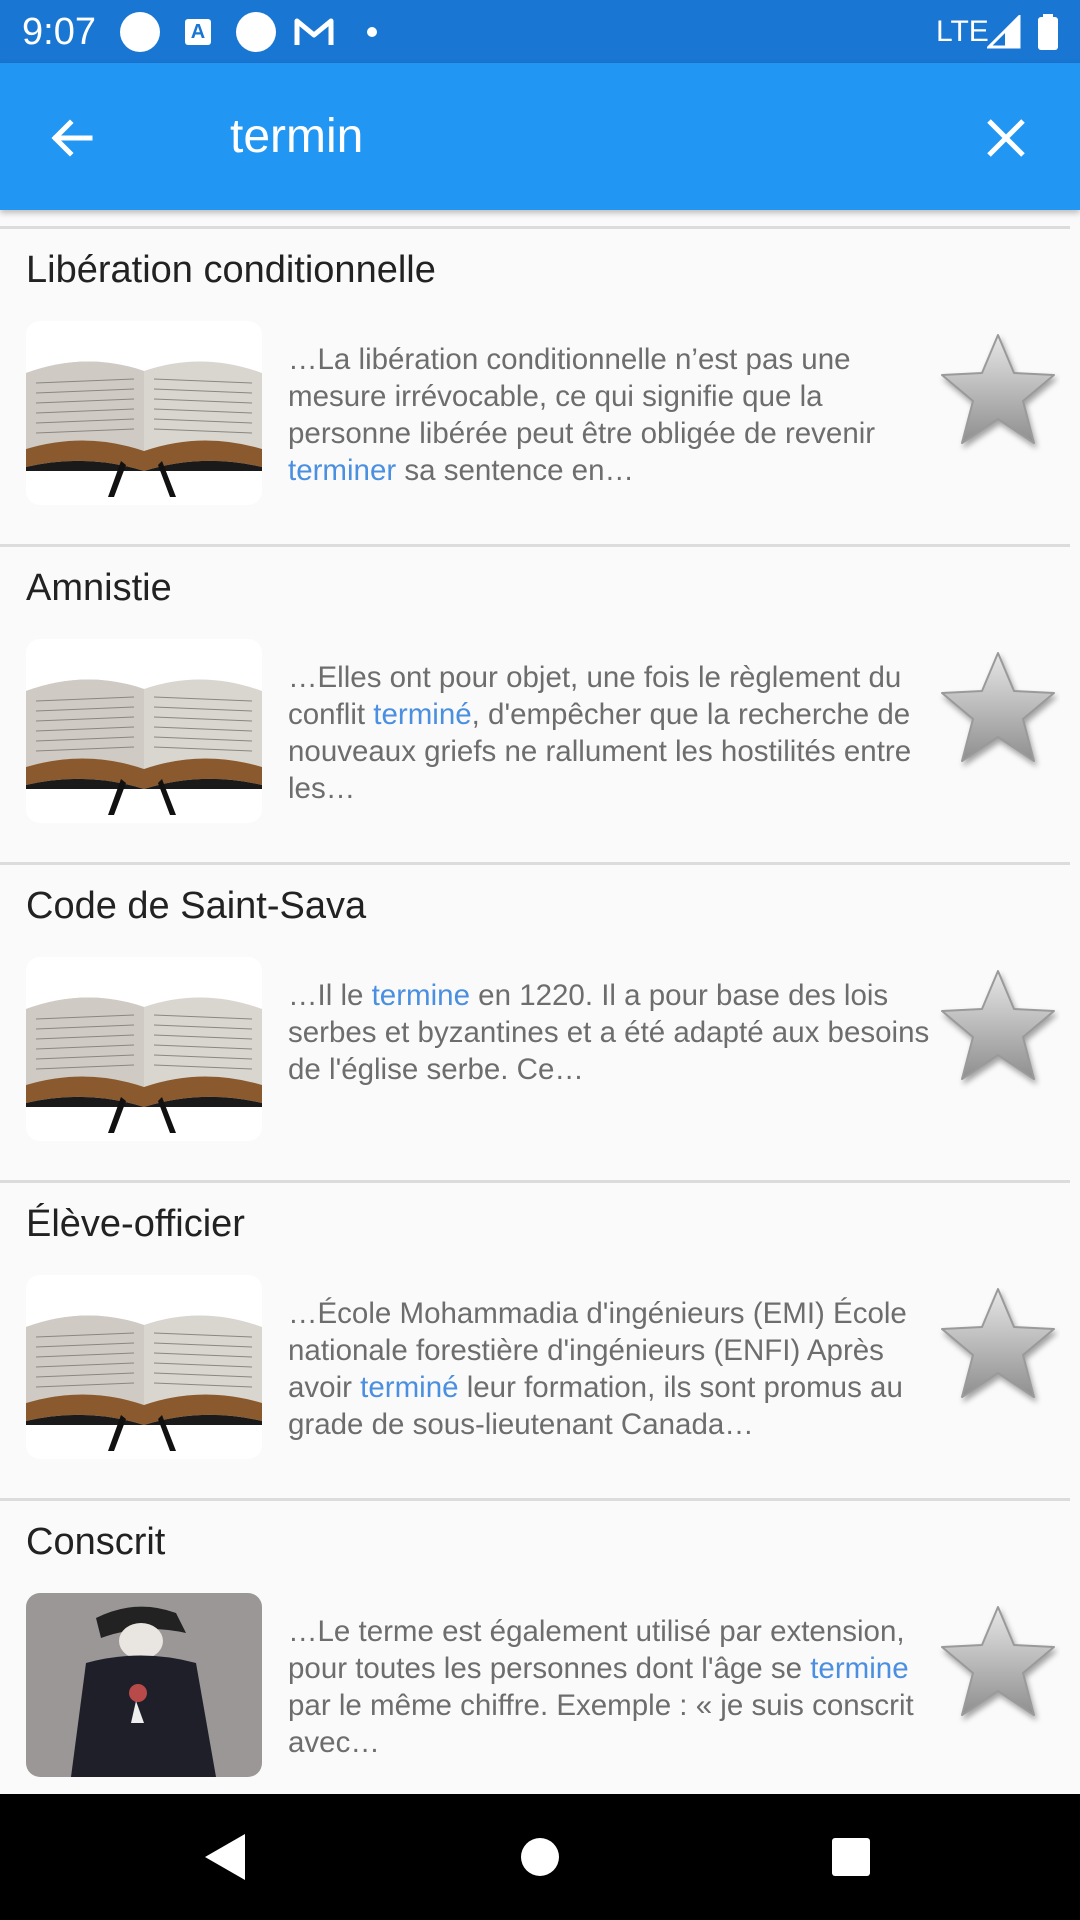 The height and width of the screenshot is (1920, 1080). I want to click on network-type: LTE, so click(962, 31).